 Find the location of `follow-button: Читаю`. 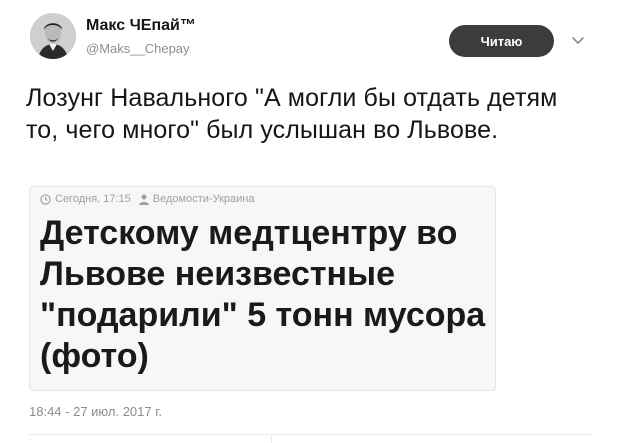

follow-button: Читаю is located at coordinates (501, 41).